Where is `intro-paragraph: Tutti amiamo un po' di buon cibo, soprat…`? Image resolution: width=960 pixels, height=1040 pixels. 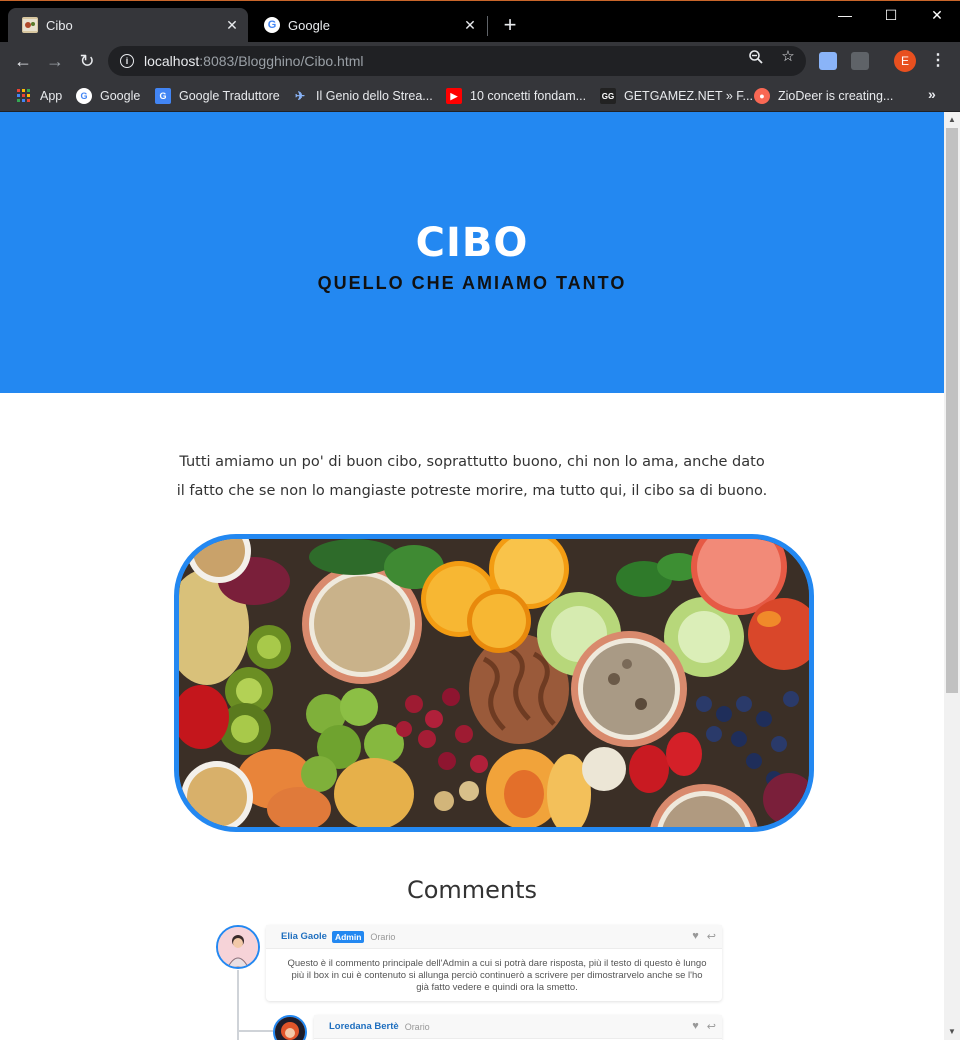
intro-paragraph: Tutti amiamo un po' di buon cibo, soprat… is located at coordinates (472, 476).